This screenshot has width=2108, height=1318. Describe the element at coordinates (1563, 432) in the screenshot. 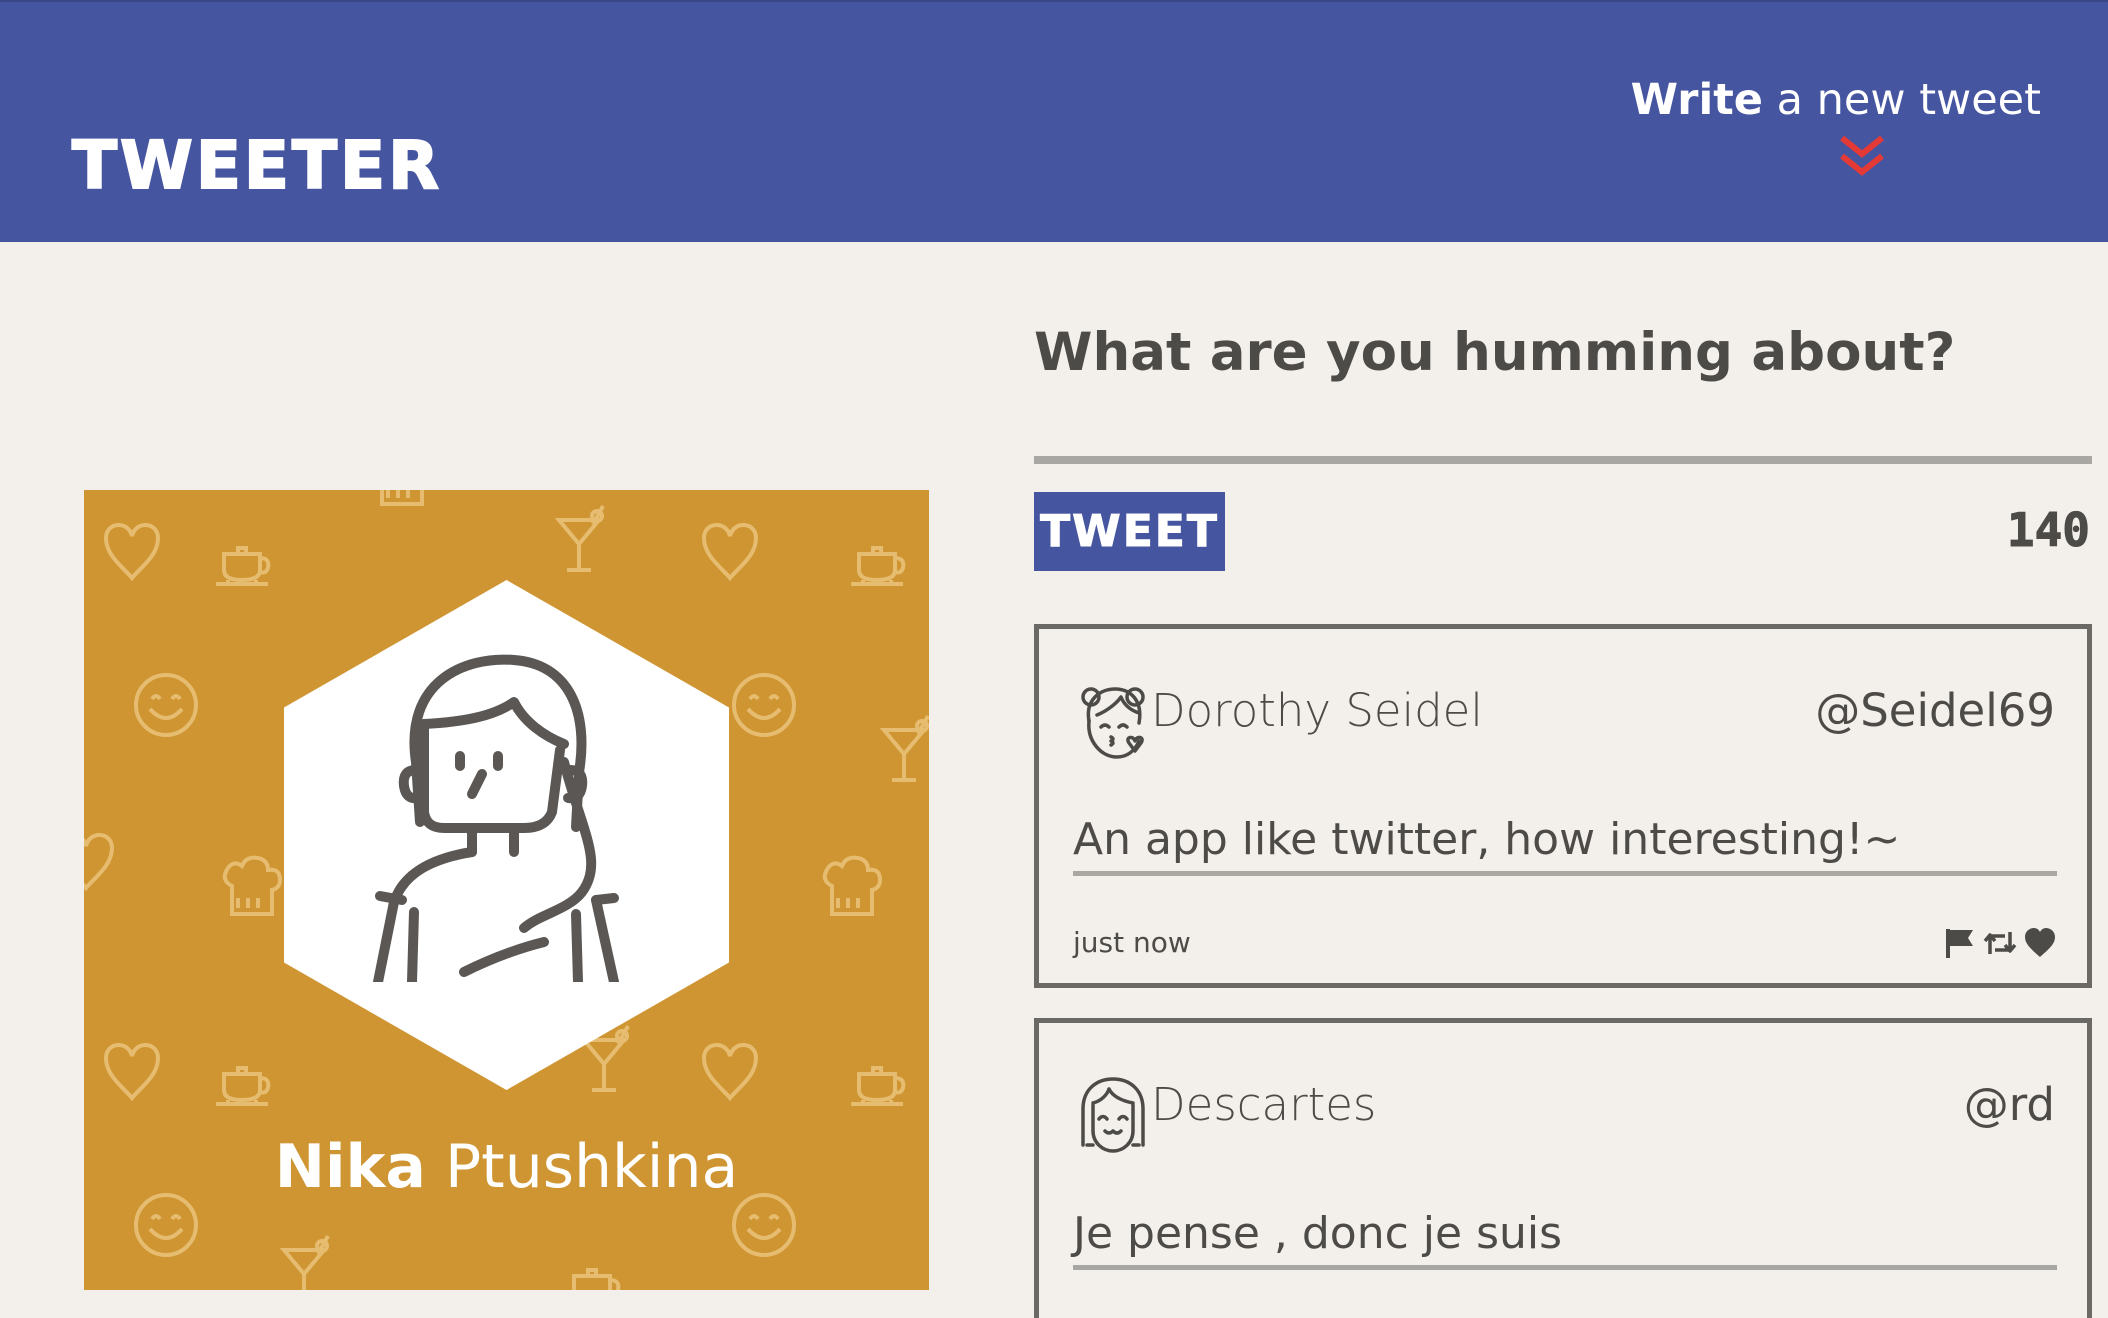

I see `tweet-compose-input` at that location.